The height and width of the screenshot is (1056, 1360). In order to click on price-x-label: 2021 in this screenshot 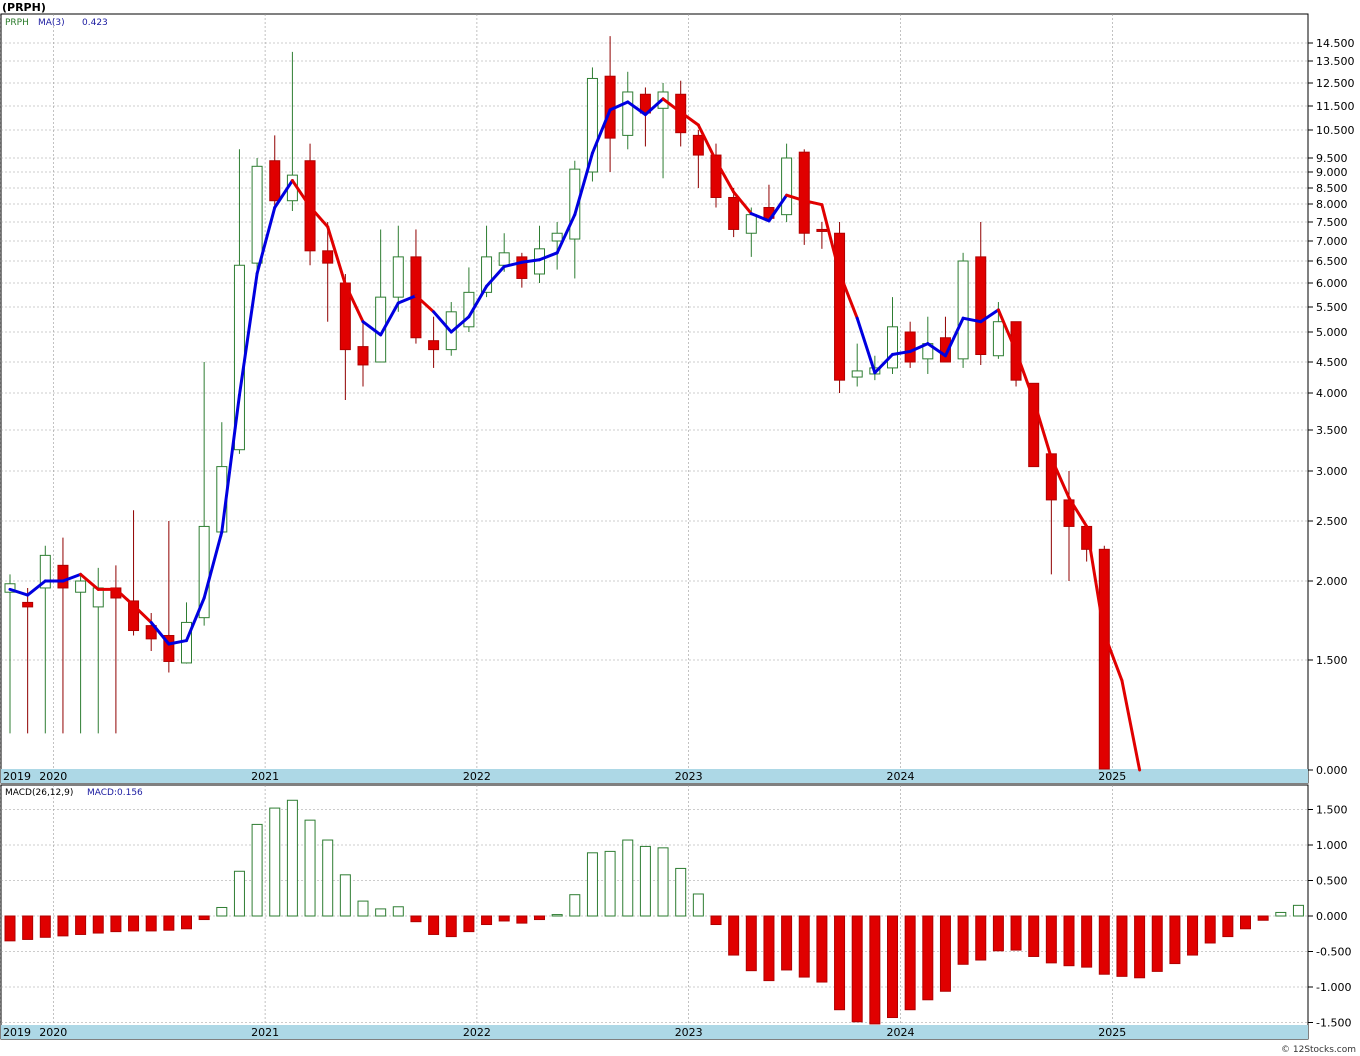, I will do `click(265, 776)`.